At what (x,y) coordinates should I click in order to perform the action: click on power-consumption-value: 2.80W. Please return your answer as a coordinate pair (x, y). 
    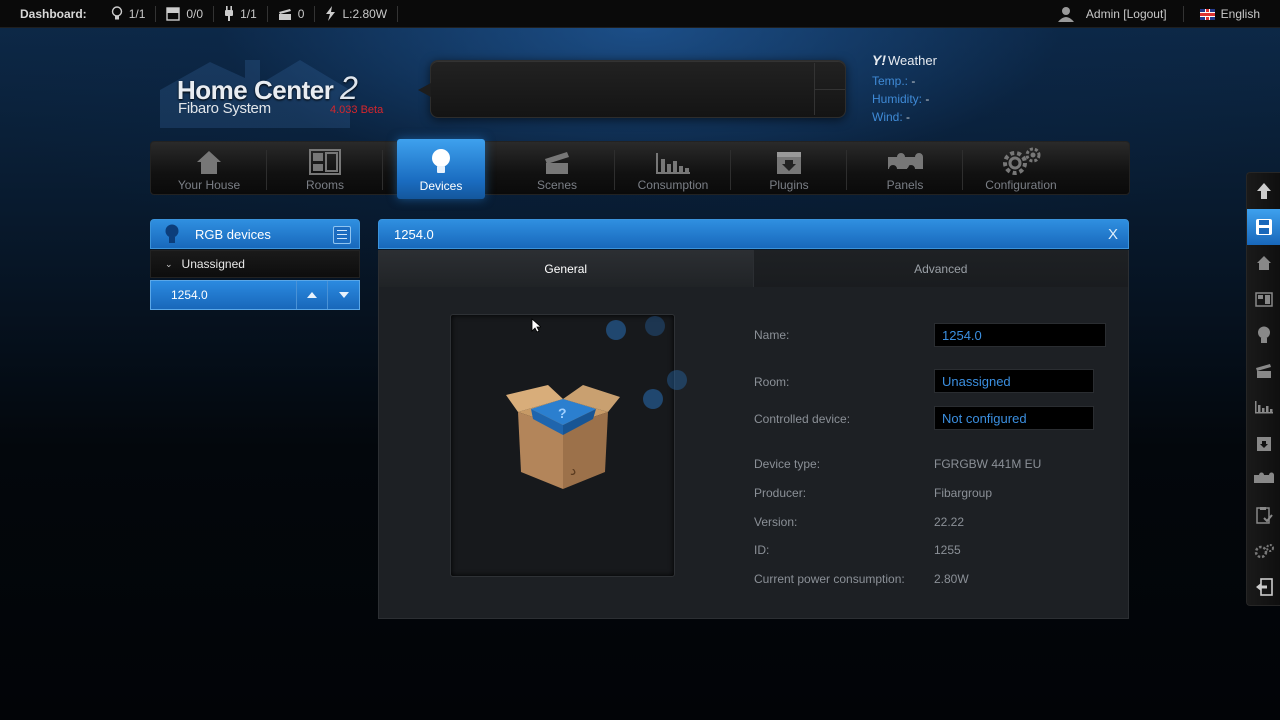
    Looking at the image, I should click on (951, 579).